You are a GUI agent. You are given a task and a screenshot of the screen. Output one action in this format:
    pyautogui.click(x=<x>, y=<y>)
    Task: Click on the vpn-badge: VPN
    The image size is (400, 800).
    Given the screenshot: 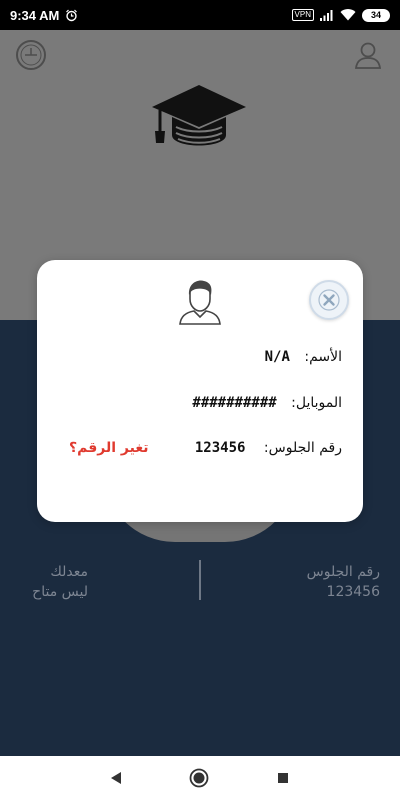 What is the action you would take?
    pyautogui.click(x=302, y=15)
    